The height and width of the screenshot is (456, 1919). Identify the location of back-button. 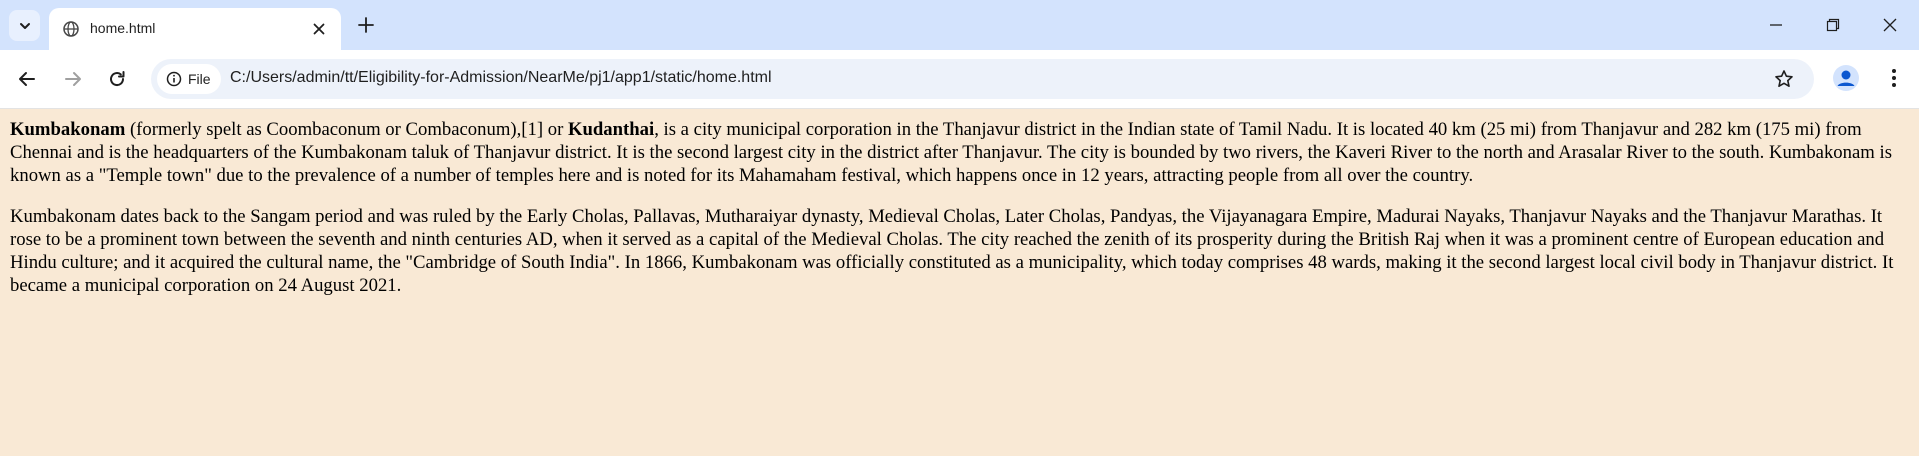
(27, 79).